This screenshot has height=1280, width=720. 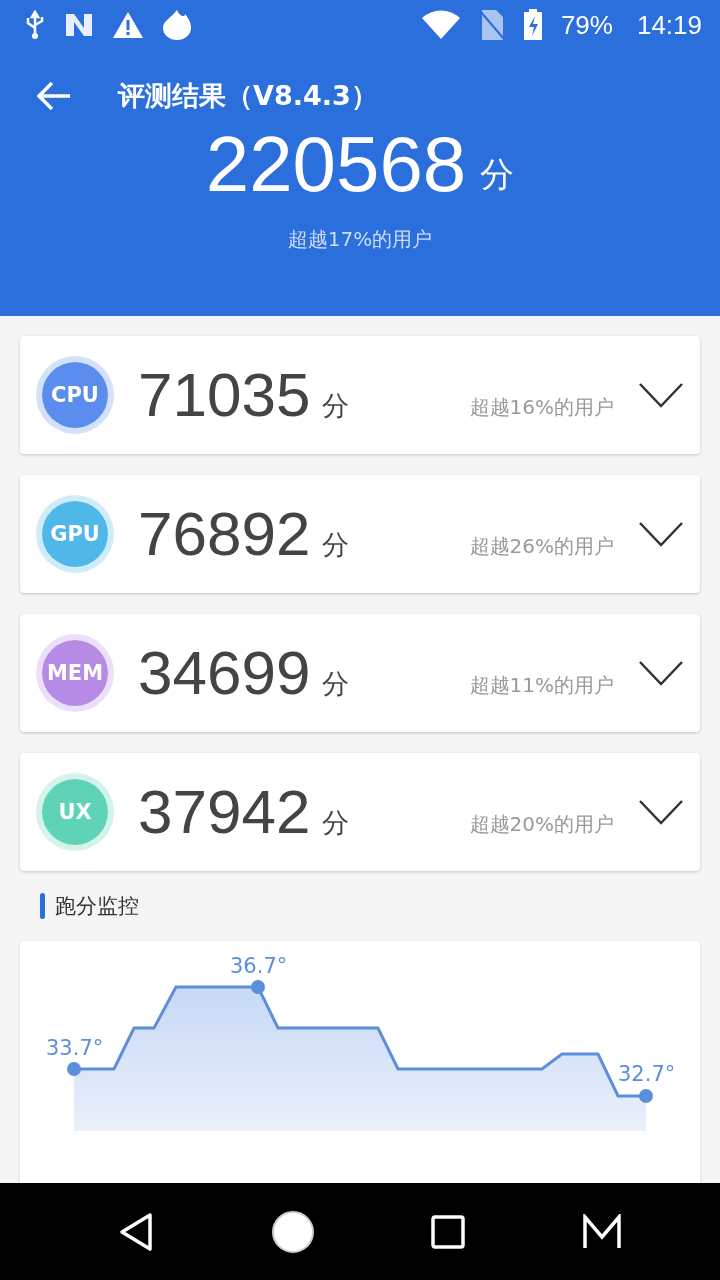 I want to click on temperature-label: 33.7°, so click(x=75, y=1048).